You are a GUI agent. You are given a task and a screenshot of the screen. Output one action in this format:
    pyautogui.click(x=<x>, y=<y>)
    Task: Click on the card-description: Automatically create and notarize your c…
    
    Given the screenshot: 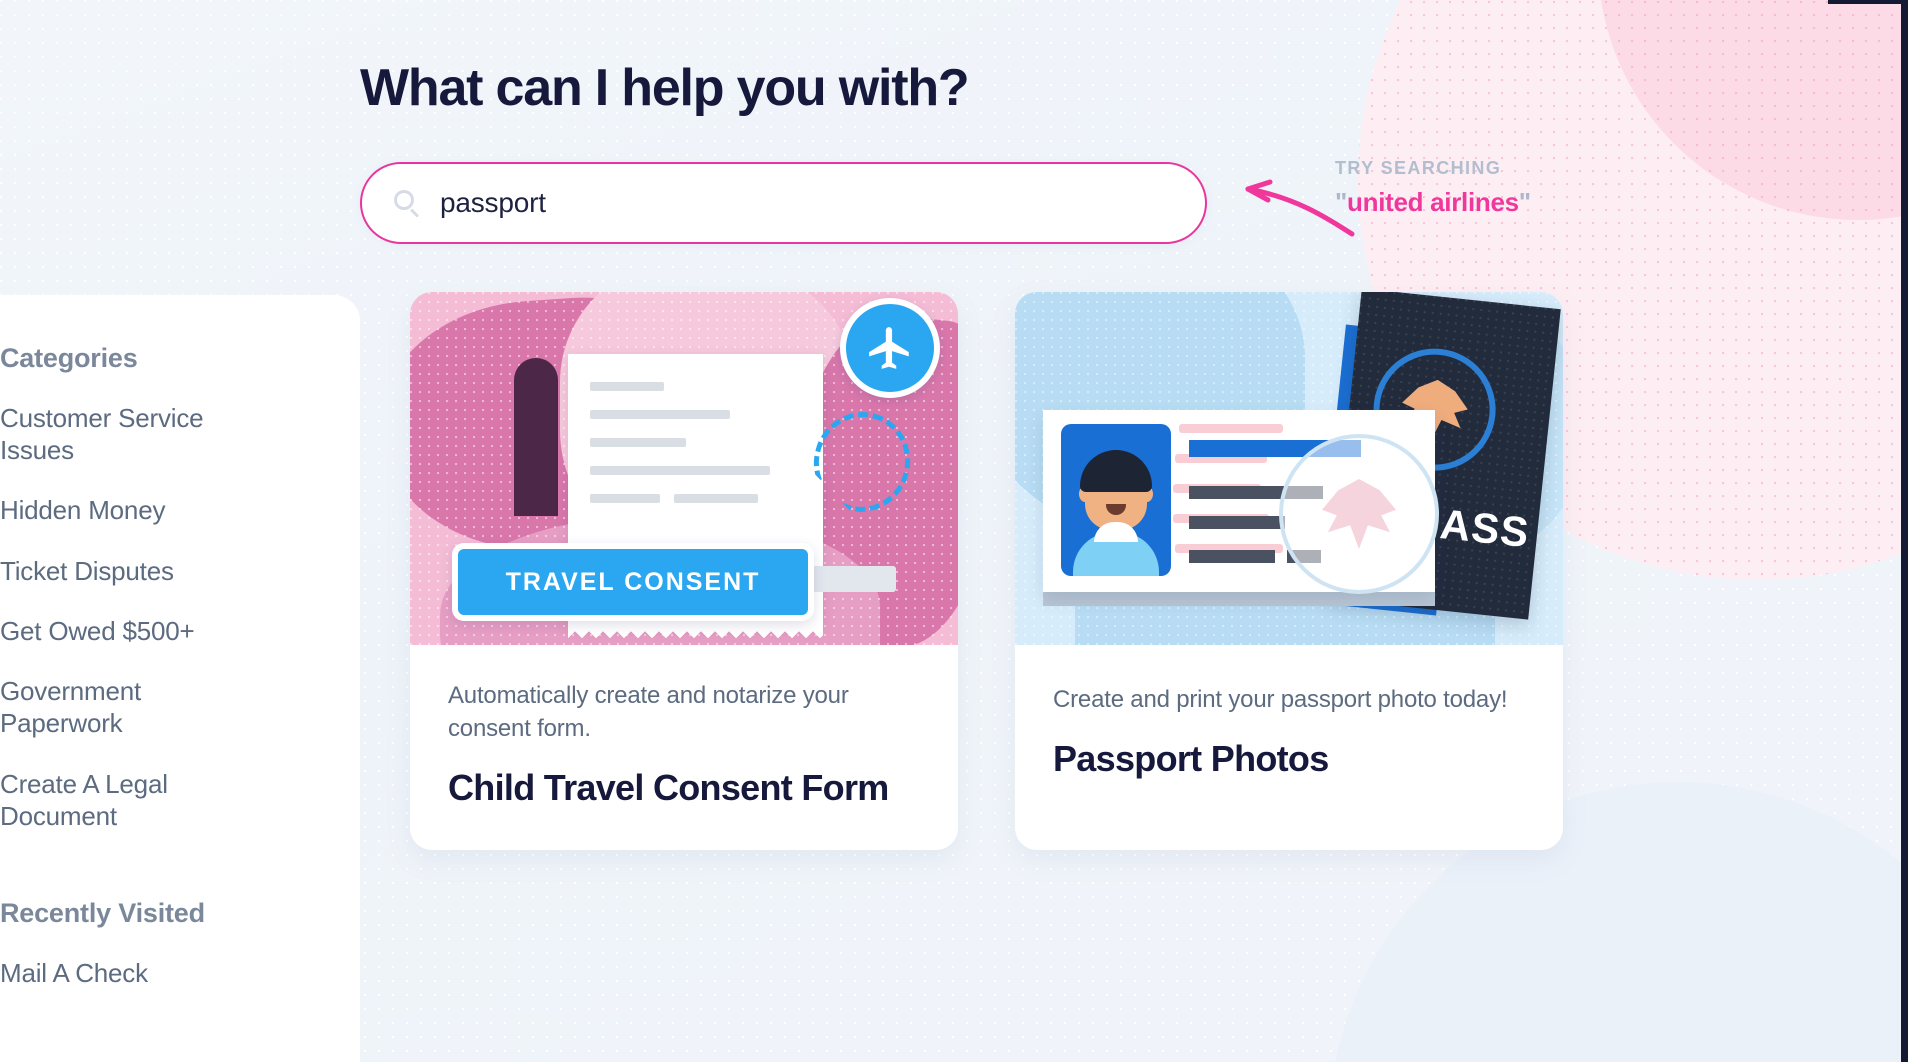 What is the action you would take?
    pyautogui.click(x=648, y=712)
    